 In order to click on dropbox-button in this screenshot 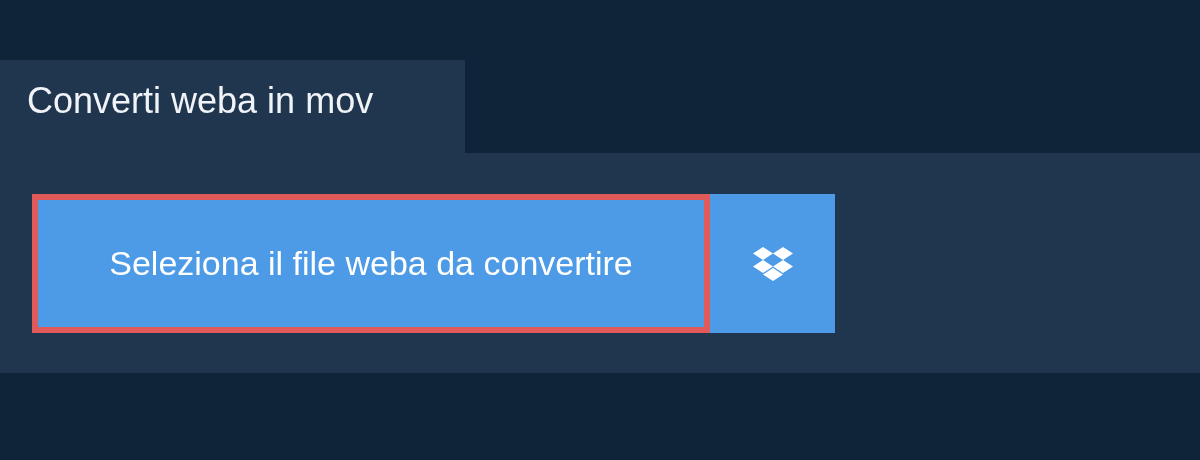, I will do `click(772, 263)`.